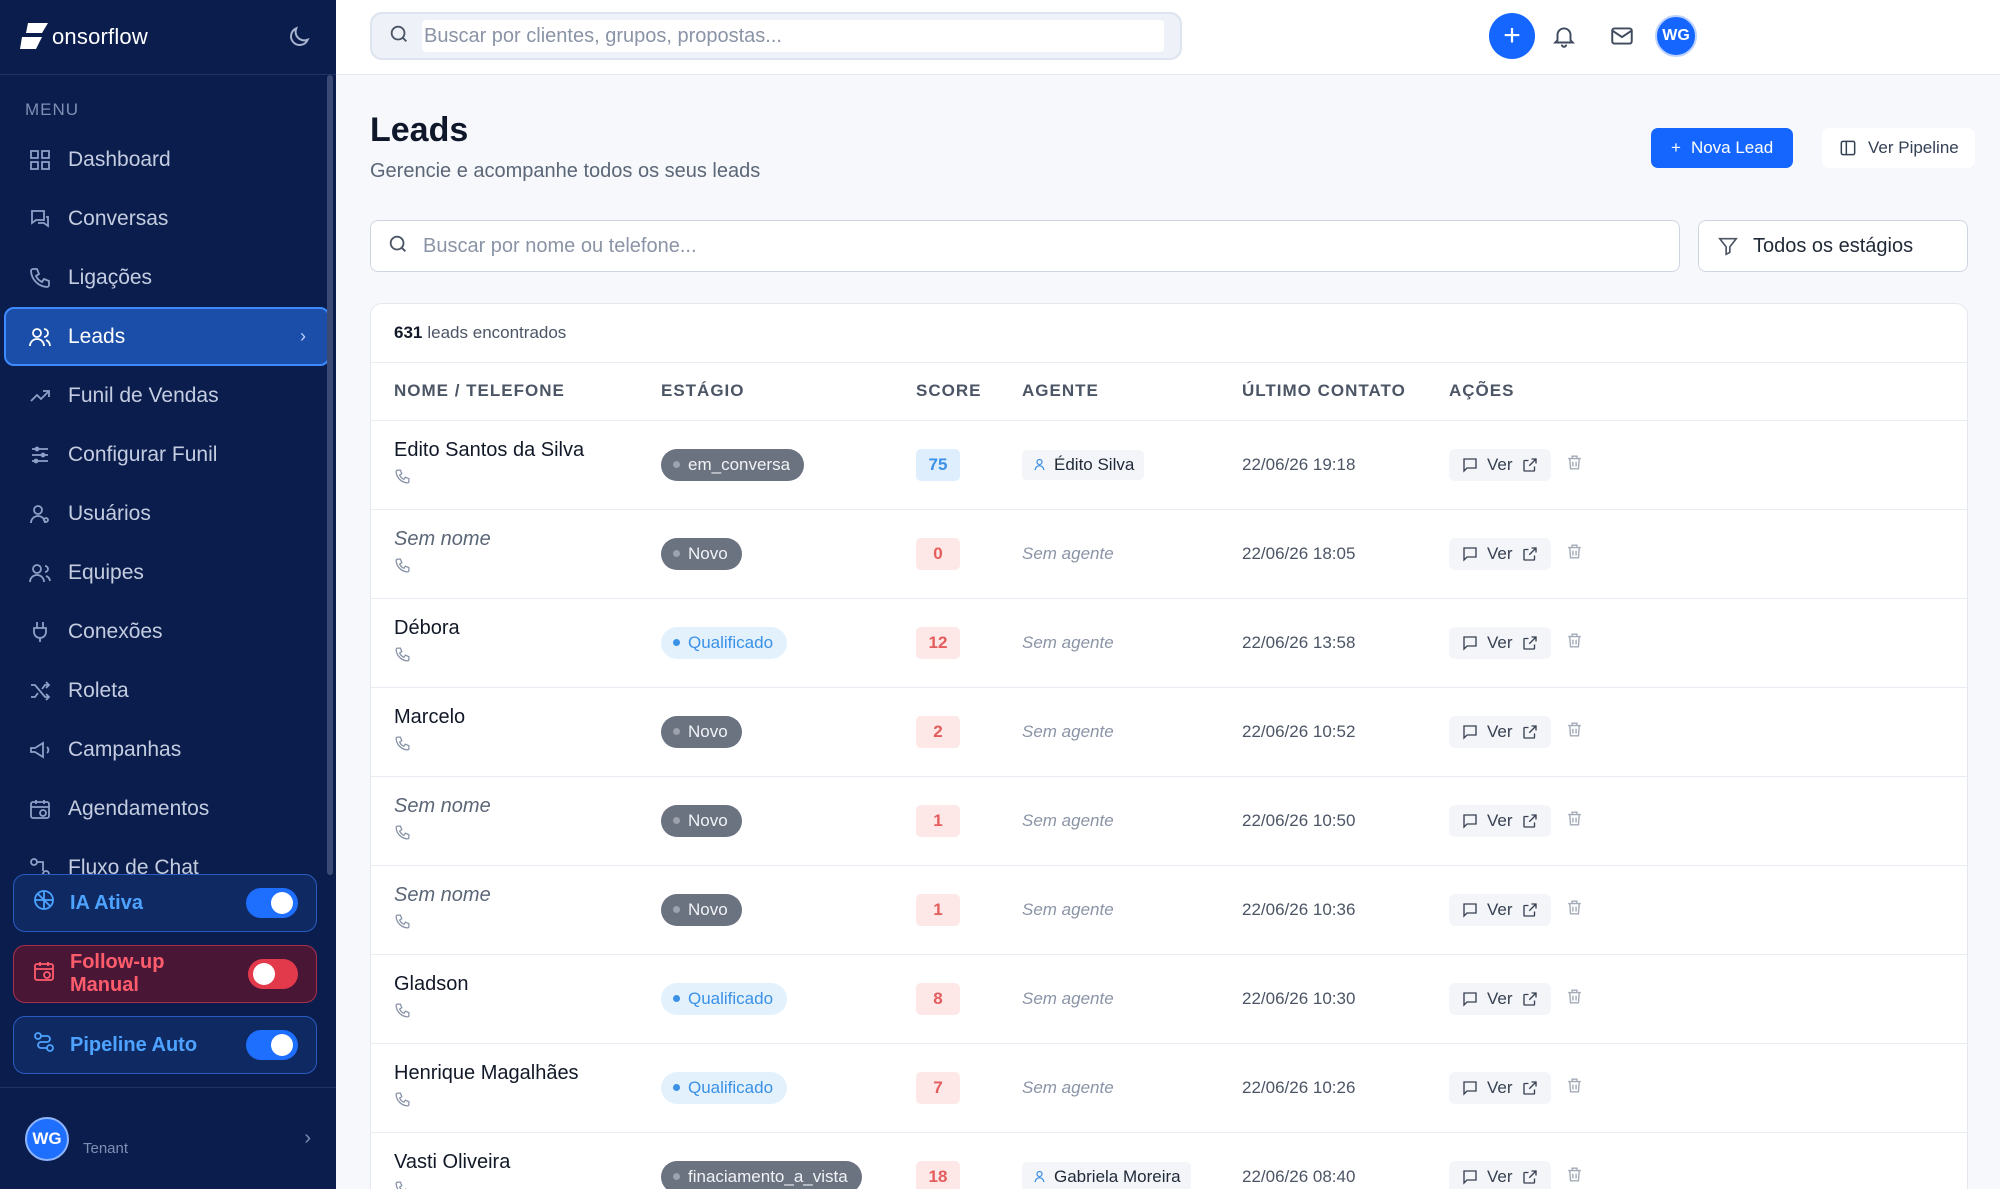 The image size is (2000, 1189). I want to click on switch-ia-ativa, so click(272, 903).